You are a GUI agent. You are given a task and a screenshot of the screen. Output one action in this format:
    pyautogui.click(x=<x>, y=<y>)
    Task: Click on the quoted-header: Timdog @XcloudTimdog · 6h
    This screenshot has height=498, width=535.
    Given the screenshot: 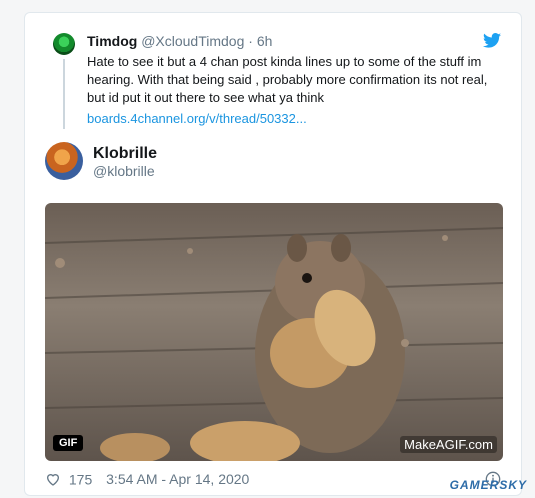 What is the action you would take?
    pyautogui.click(x=179, y=41)
    